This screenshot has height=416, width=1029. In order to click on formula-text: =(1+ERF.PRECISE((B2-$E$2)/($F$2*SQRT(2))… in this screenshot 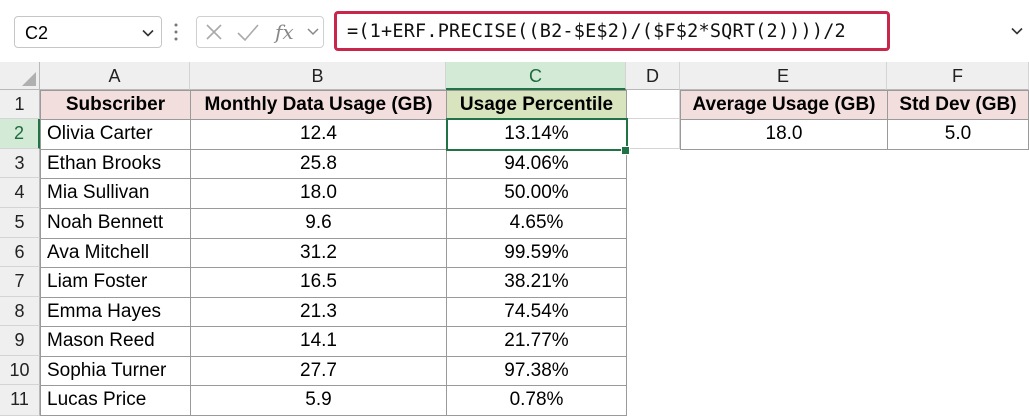, I will do `click(596, 31)`.